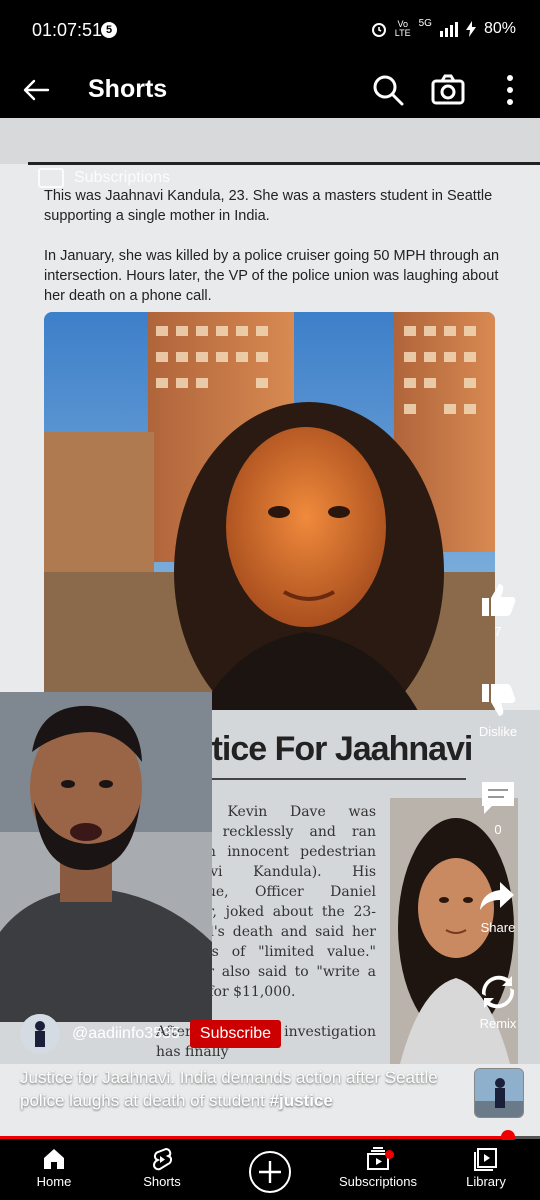  What do you see at coordinates (498, 992) in the screenshot?
I see `remix-icon` at bounding box center [498, 992].